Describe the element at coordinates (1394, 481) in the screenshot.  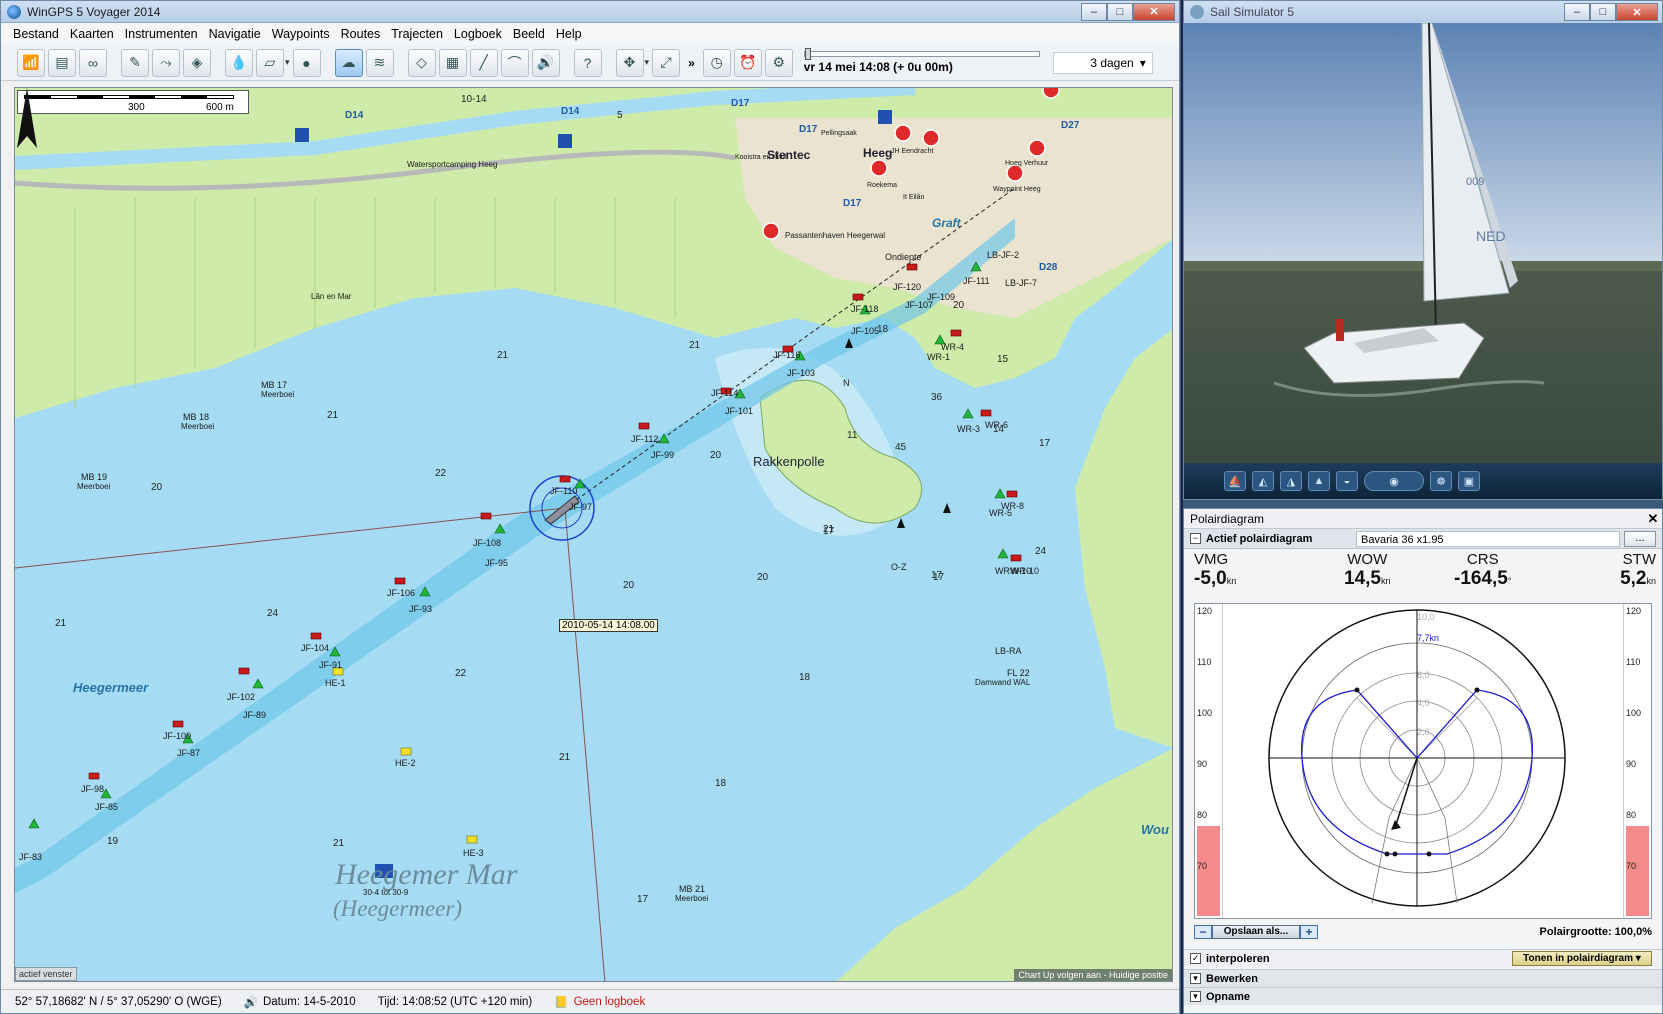
I see `compass-icon: ◉` at that location.